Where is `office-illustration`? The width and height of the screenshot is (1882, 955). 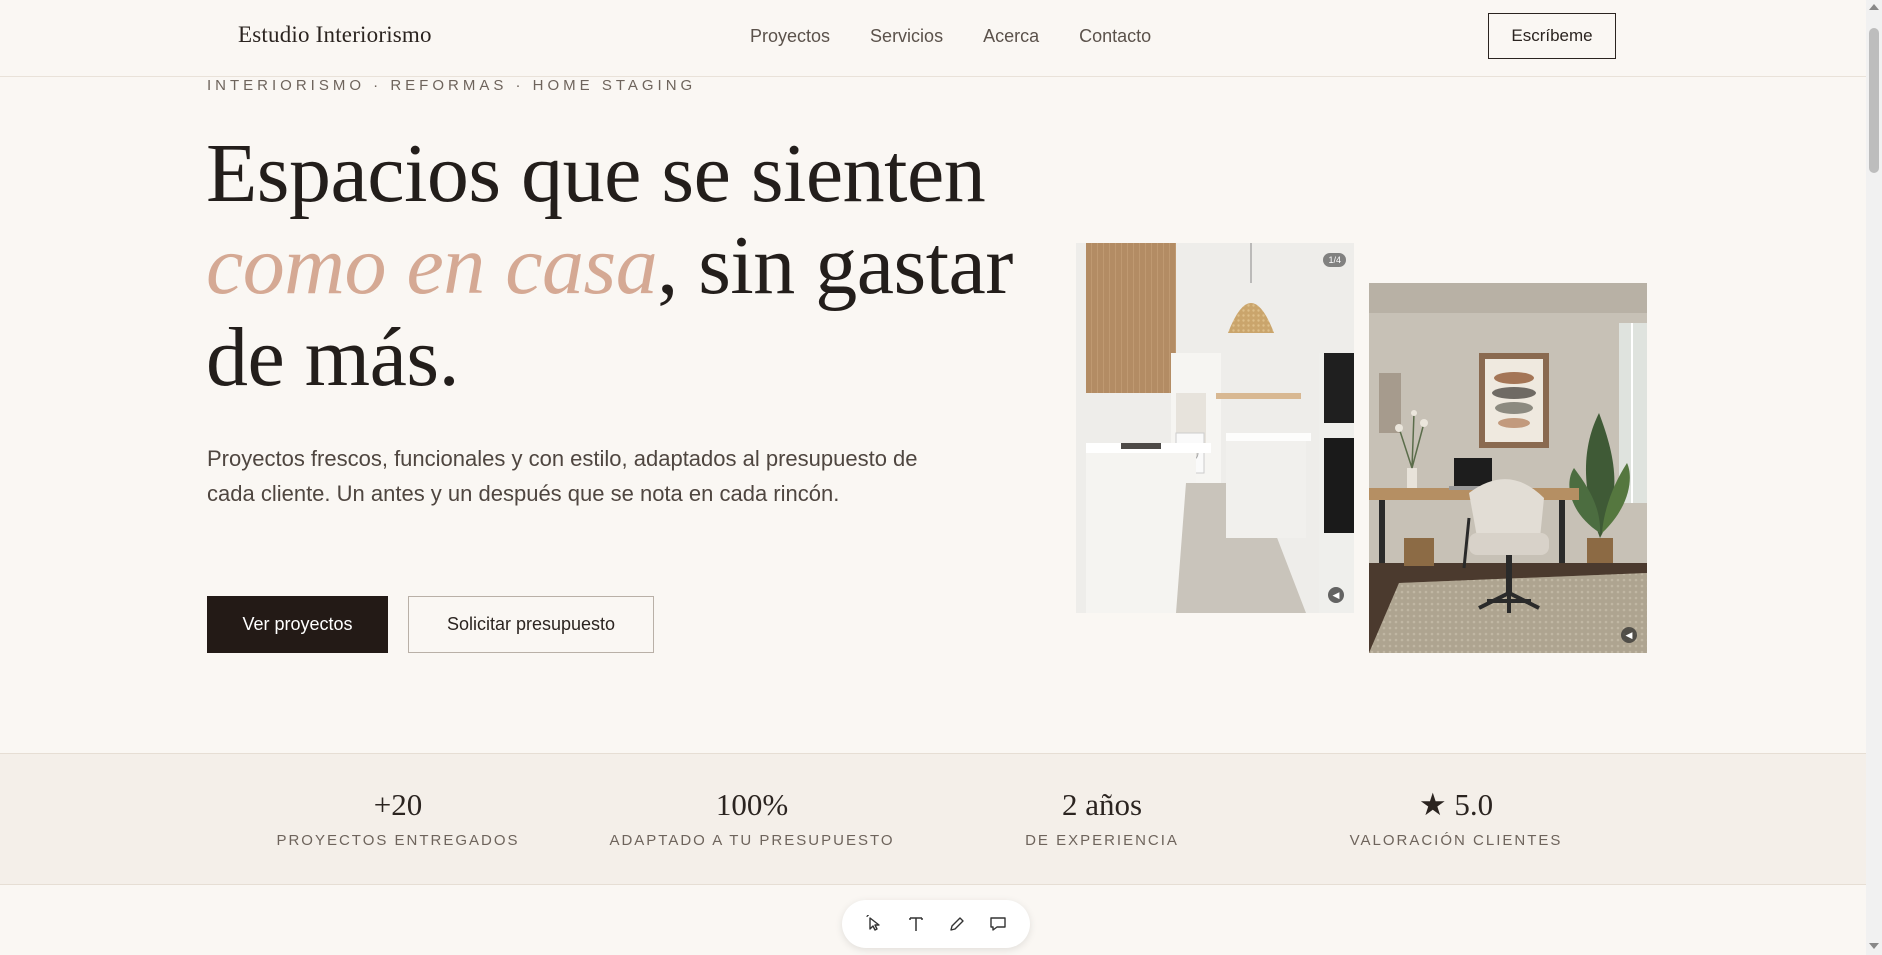 office-illustration is located at coordinates (1508, 468).